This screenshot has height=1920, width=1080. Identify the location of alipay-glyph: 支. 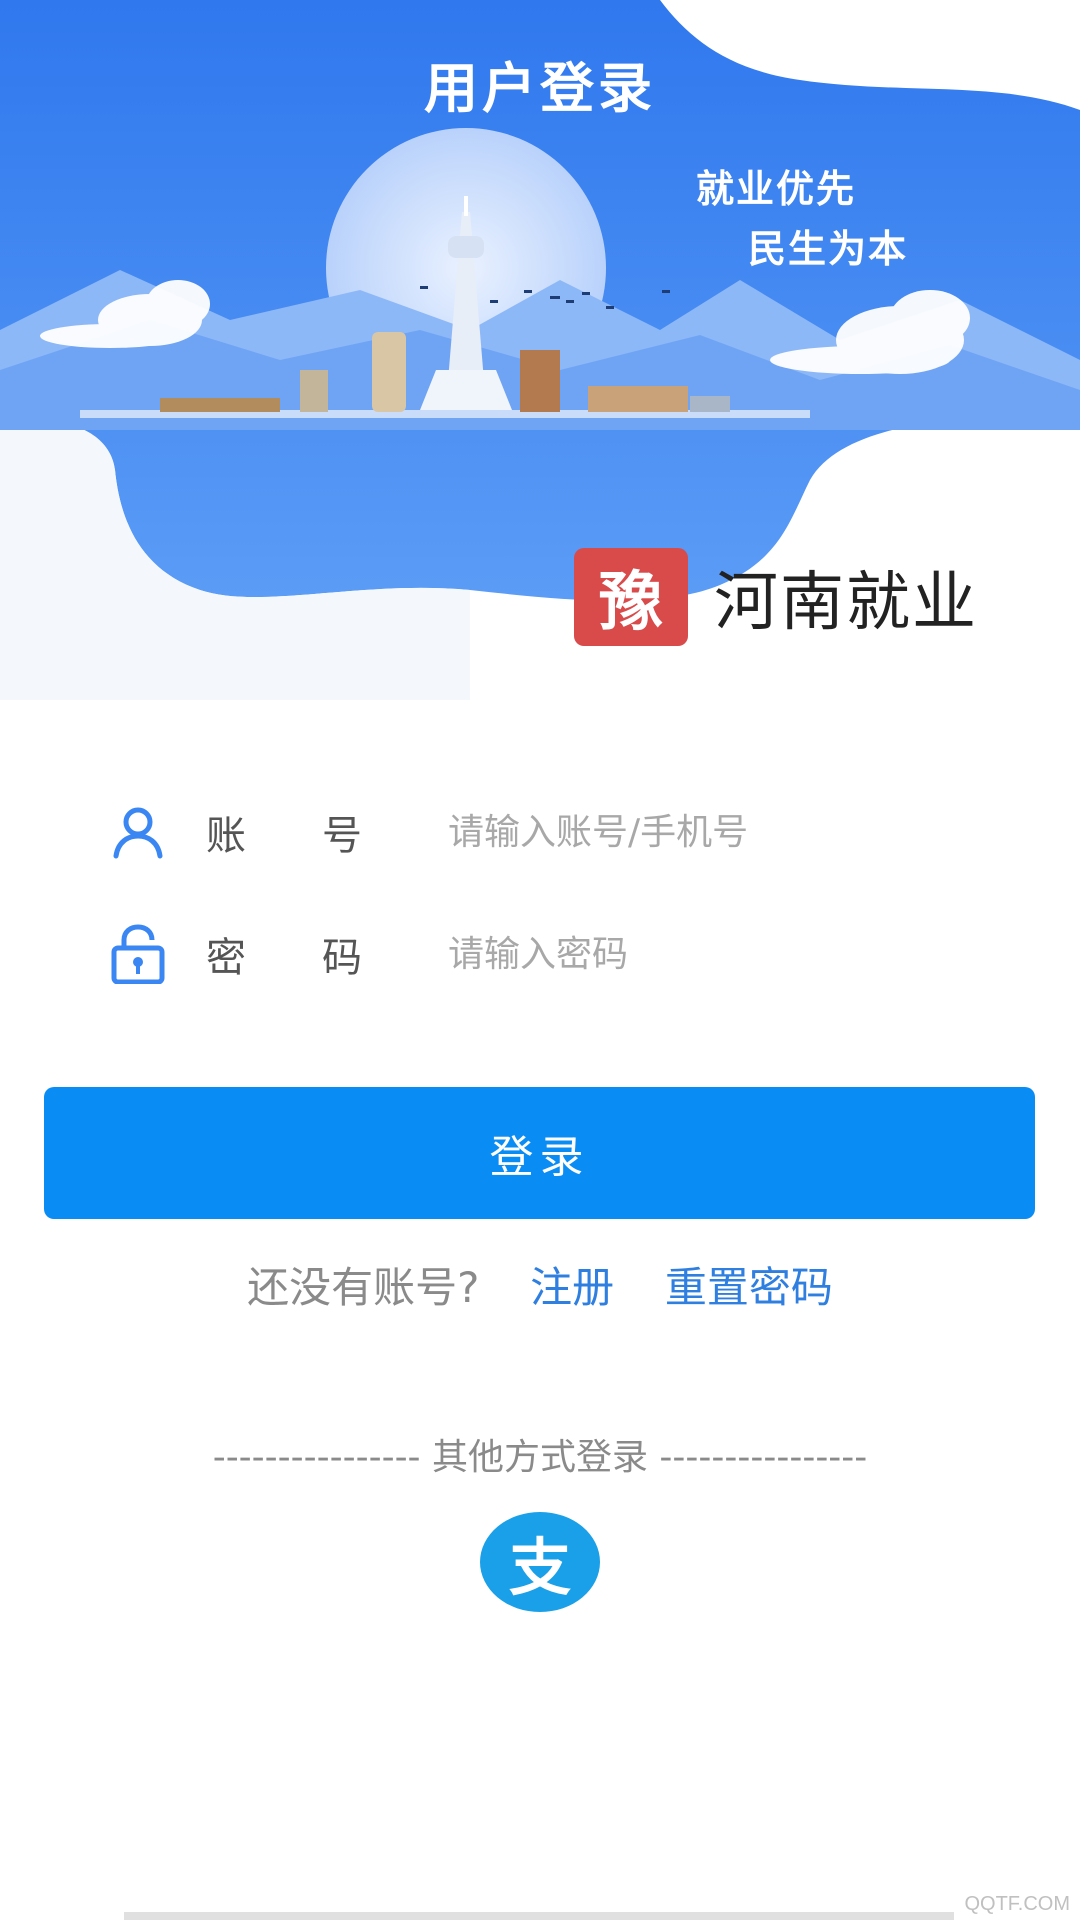
(539, 1567).